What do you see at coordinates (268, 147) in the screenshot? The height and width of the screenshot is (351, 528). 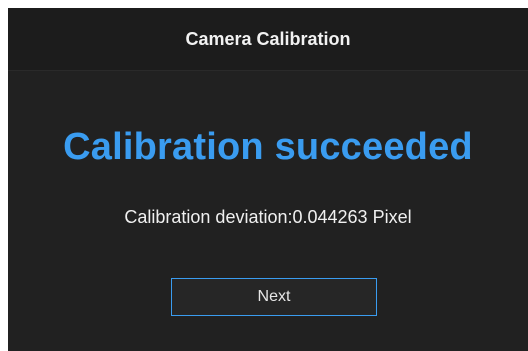 I see `calibration-result-heading: Calibration succeeded` at bounding box center [268, 147].